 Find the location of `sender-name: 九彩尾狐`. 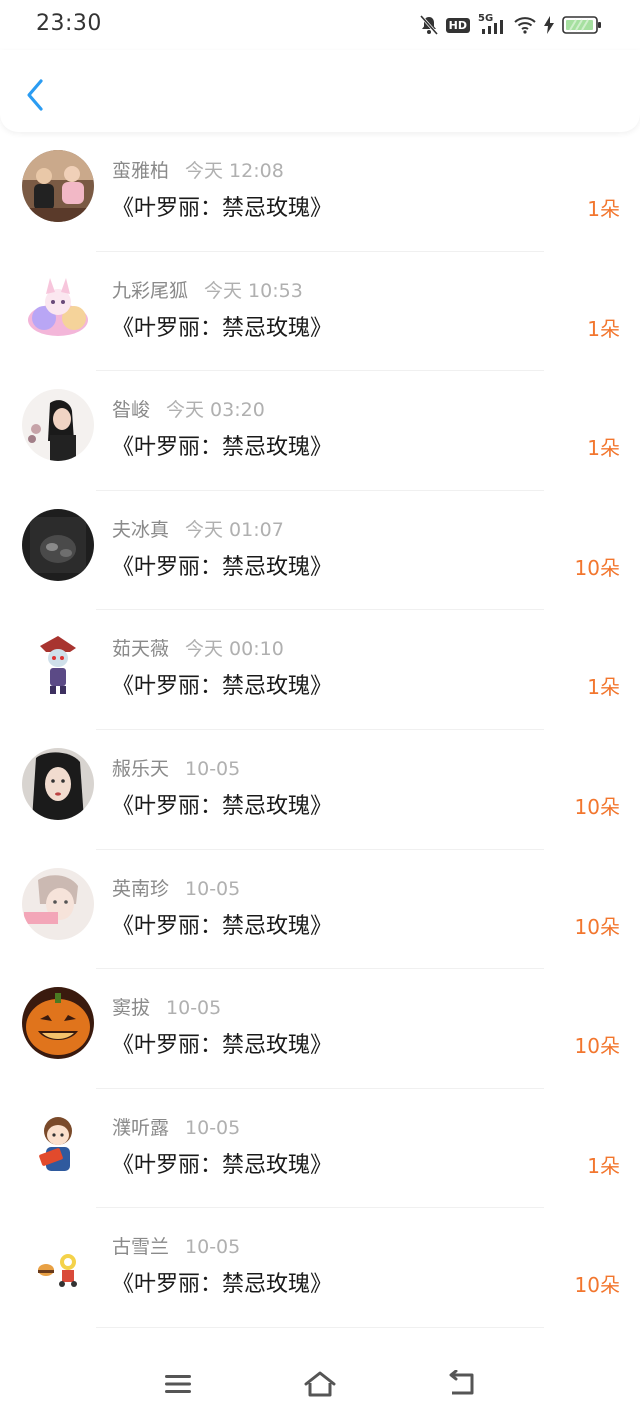

sender-name: 九彩尾狐 is located at coordinates (150, 290).